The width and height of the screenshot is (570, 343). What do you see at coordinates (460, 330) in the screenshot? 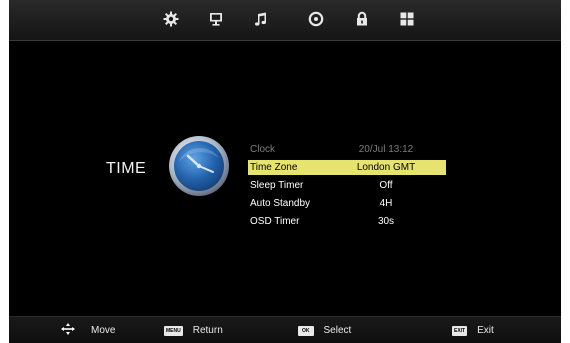
I see `exit-key-icon: EXIT` at bounding box center [460, 330].